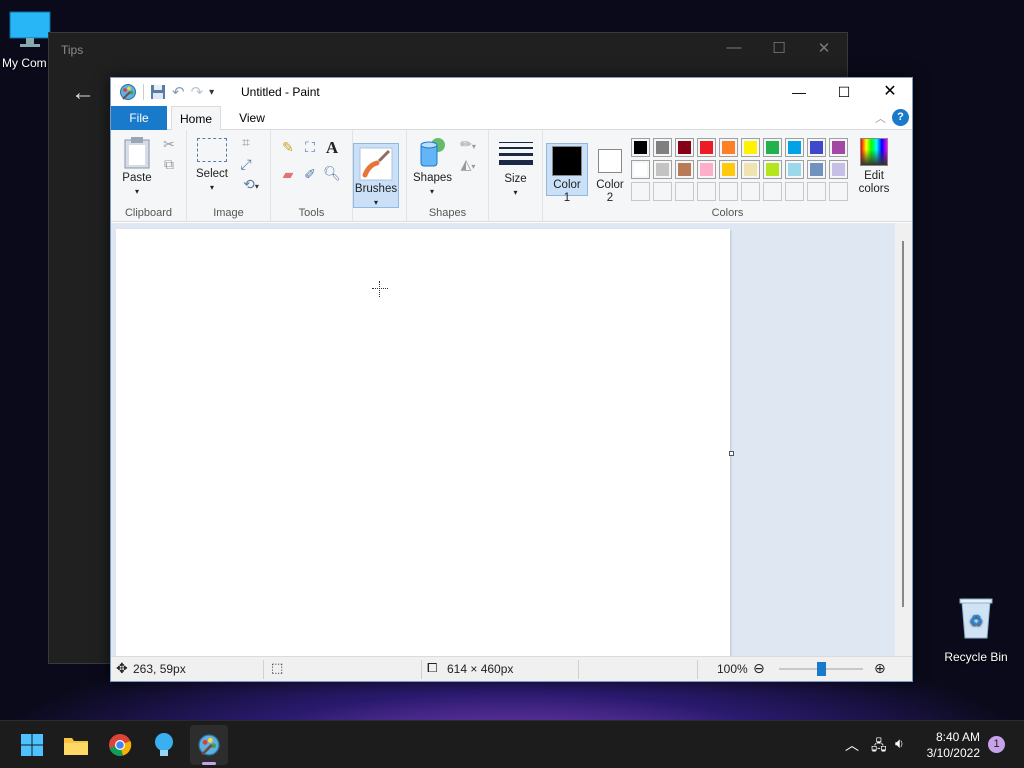 Image resolution: width=1024 pixels, height=768 pixels. I want to click on outline-icon: ✏▾, so click(468, 144).